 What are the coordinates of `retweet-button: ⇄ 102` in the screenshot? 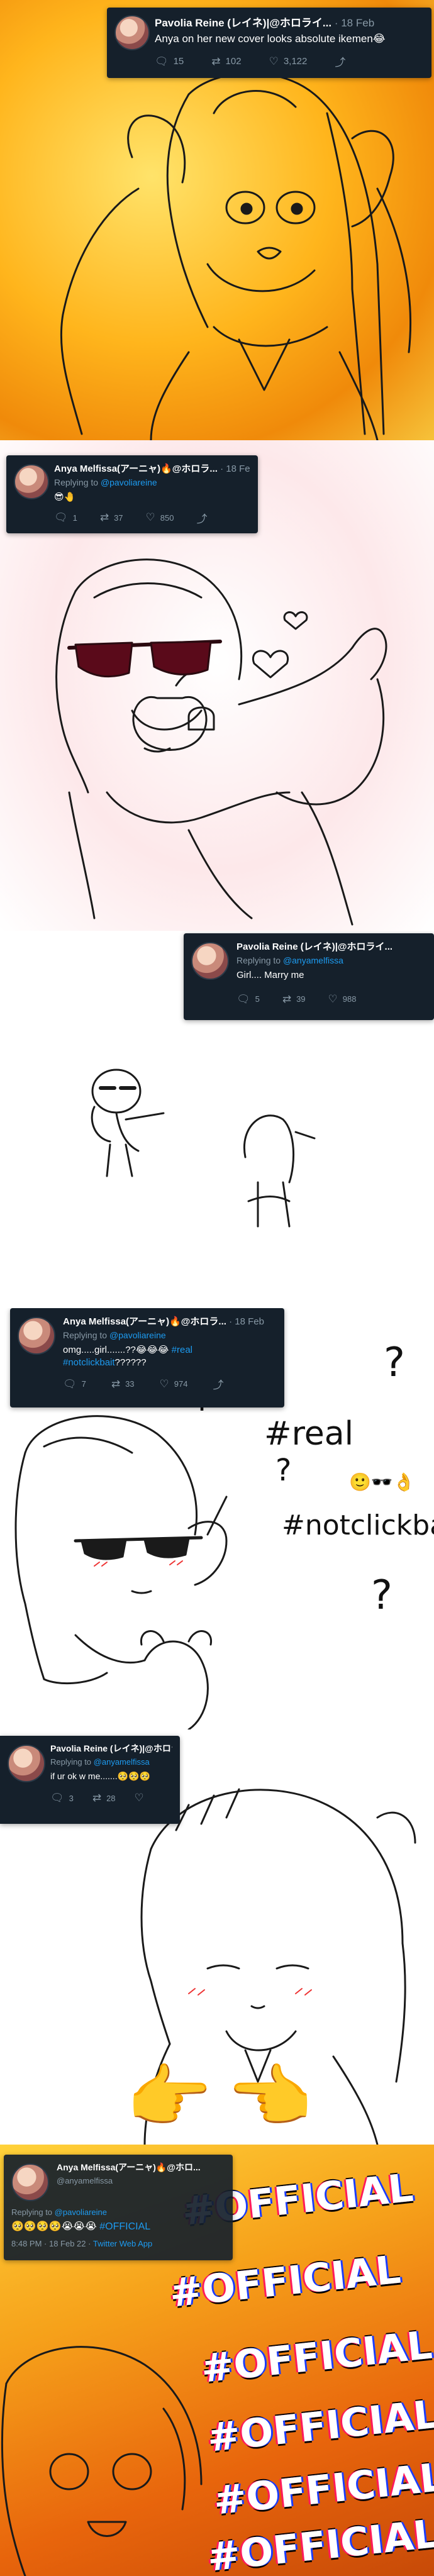 It's located at (226, 61).